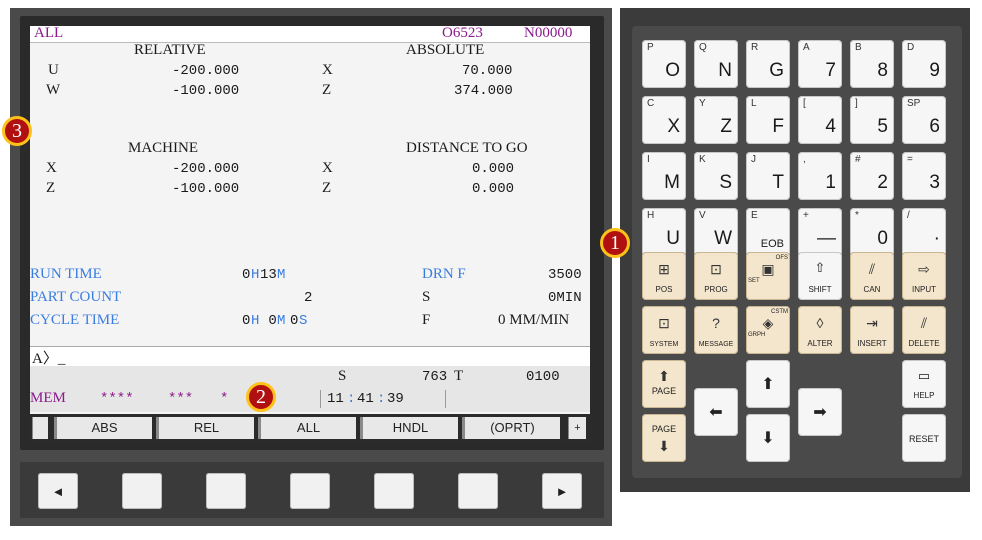 This screenshot has height=540, width=982. Describe the element at coordinates (672, 182) in the screenshot. I see `key-m-label: M` at that location.